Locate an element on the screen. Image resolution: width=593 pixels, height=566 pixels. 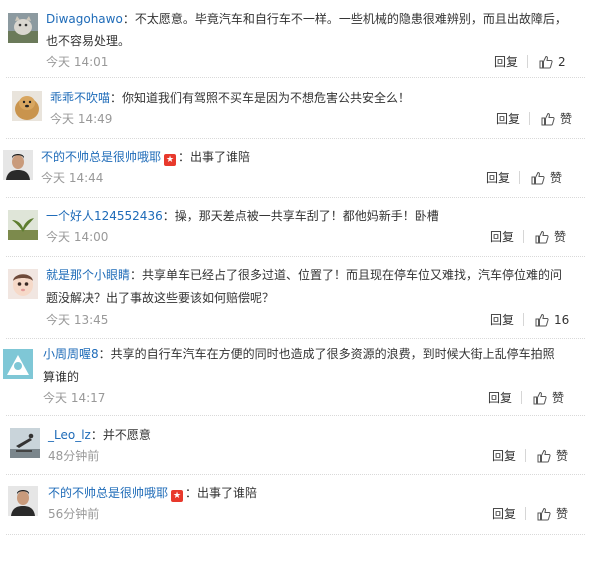
like-button: 2 is located at coordinates (552, 62).